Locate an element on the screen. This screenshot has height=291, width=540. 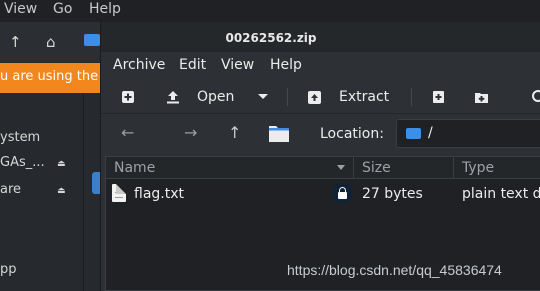
lock-icon is located at coordinates (342, 193).